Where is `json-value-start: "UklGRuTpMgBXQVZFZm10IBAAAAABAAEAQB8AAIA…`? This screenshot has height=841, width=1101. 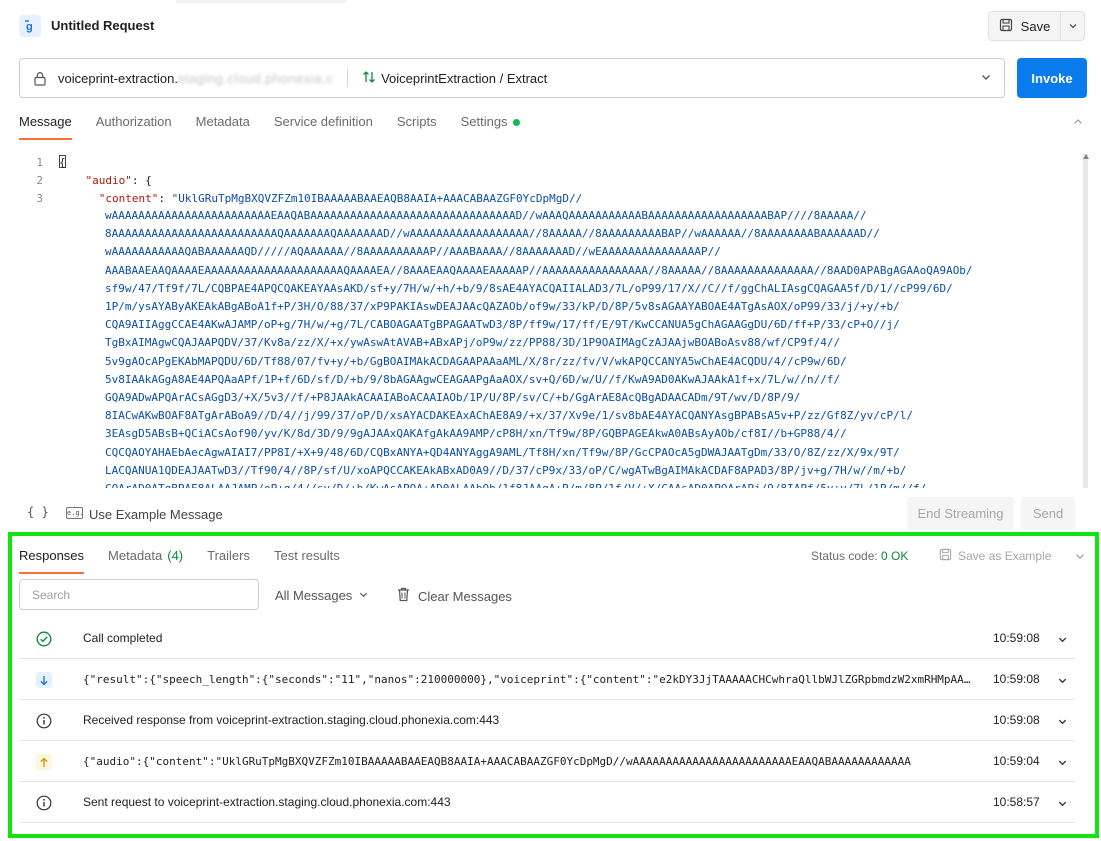
json-value-start: "UklGRuTpMgBXQVZFZm10IBAAAAABAAEAQB8AAIA… is located at coordinates (377, 198).